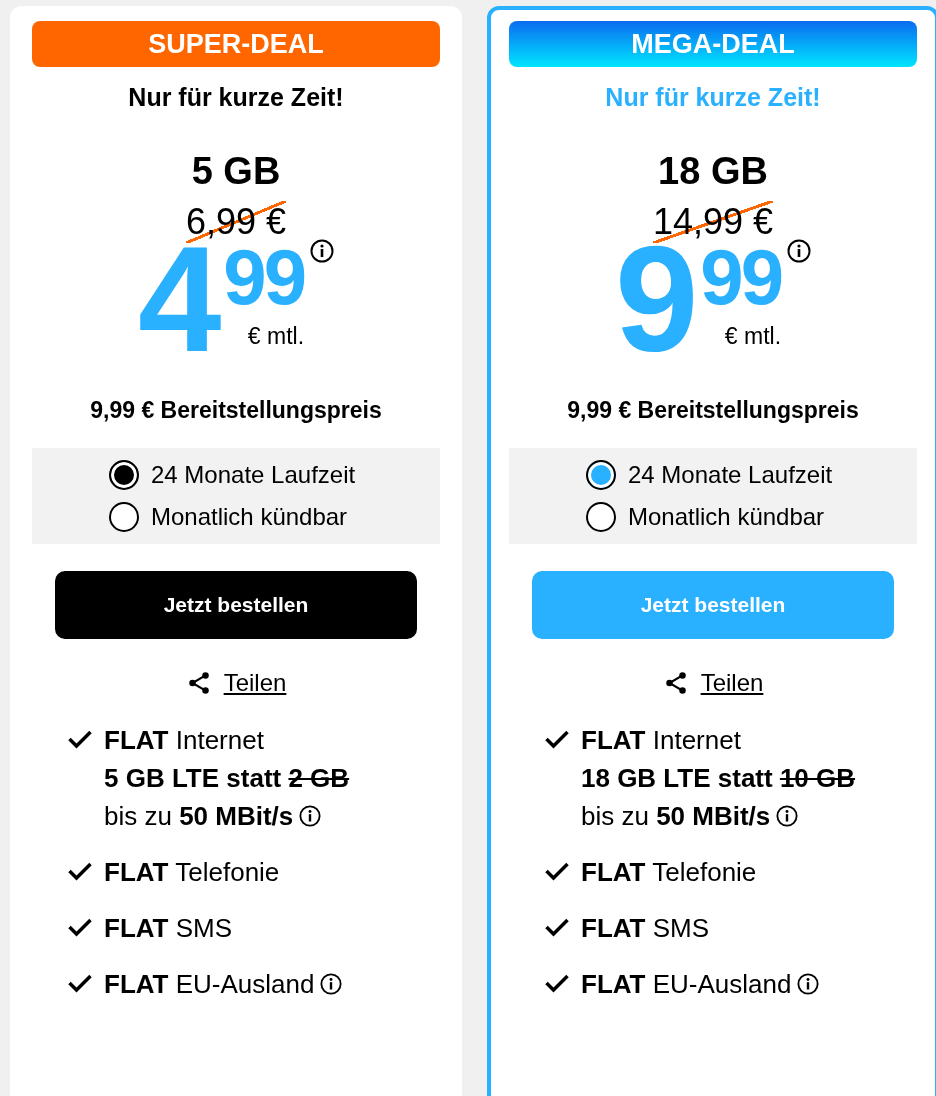  What do you see at coordinates (236, 171) in the screenshot?
I see `data-volume: 5 GB` at bounding box center [236, 171].